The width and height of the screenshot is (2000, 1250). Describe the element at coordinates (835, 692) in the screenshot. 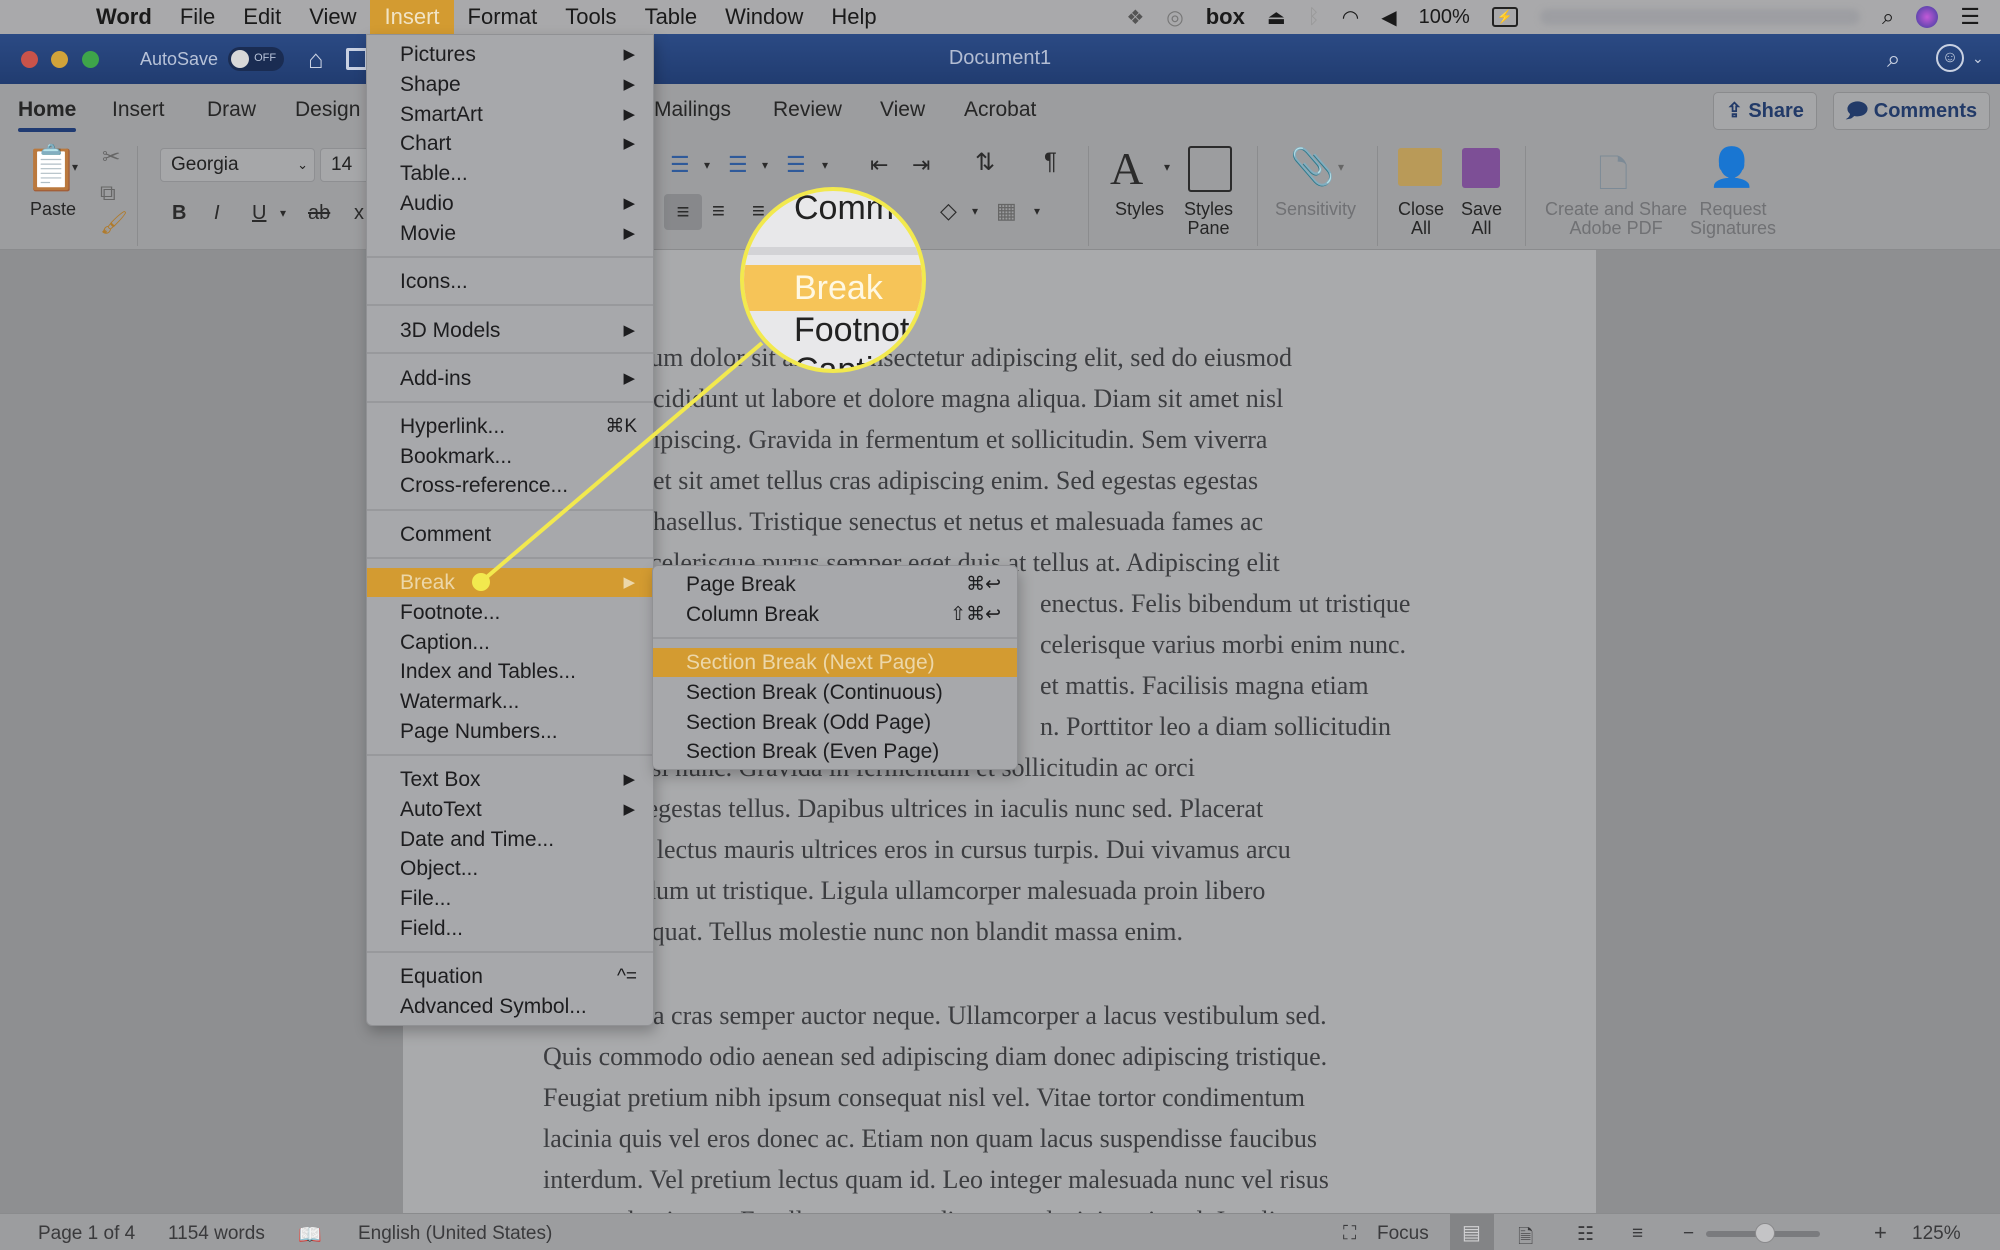

I see `menu-item-section-break-continuous: Section Break (Continuous)` at that location.